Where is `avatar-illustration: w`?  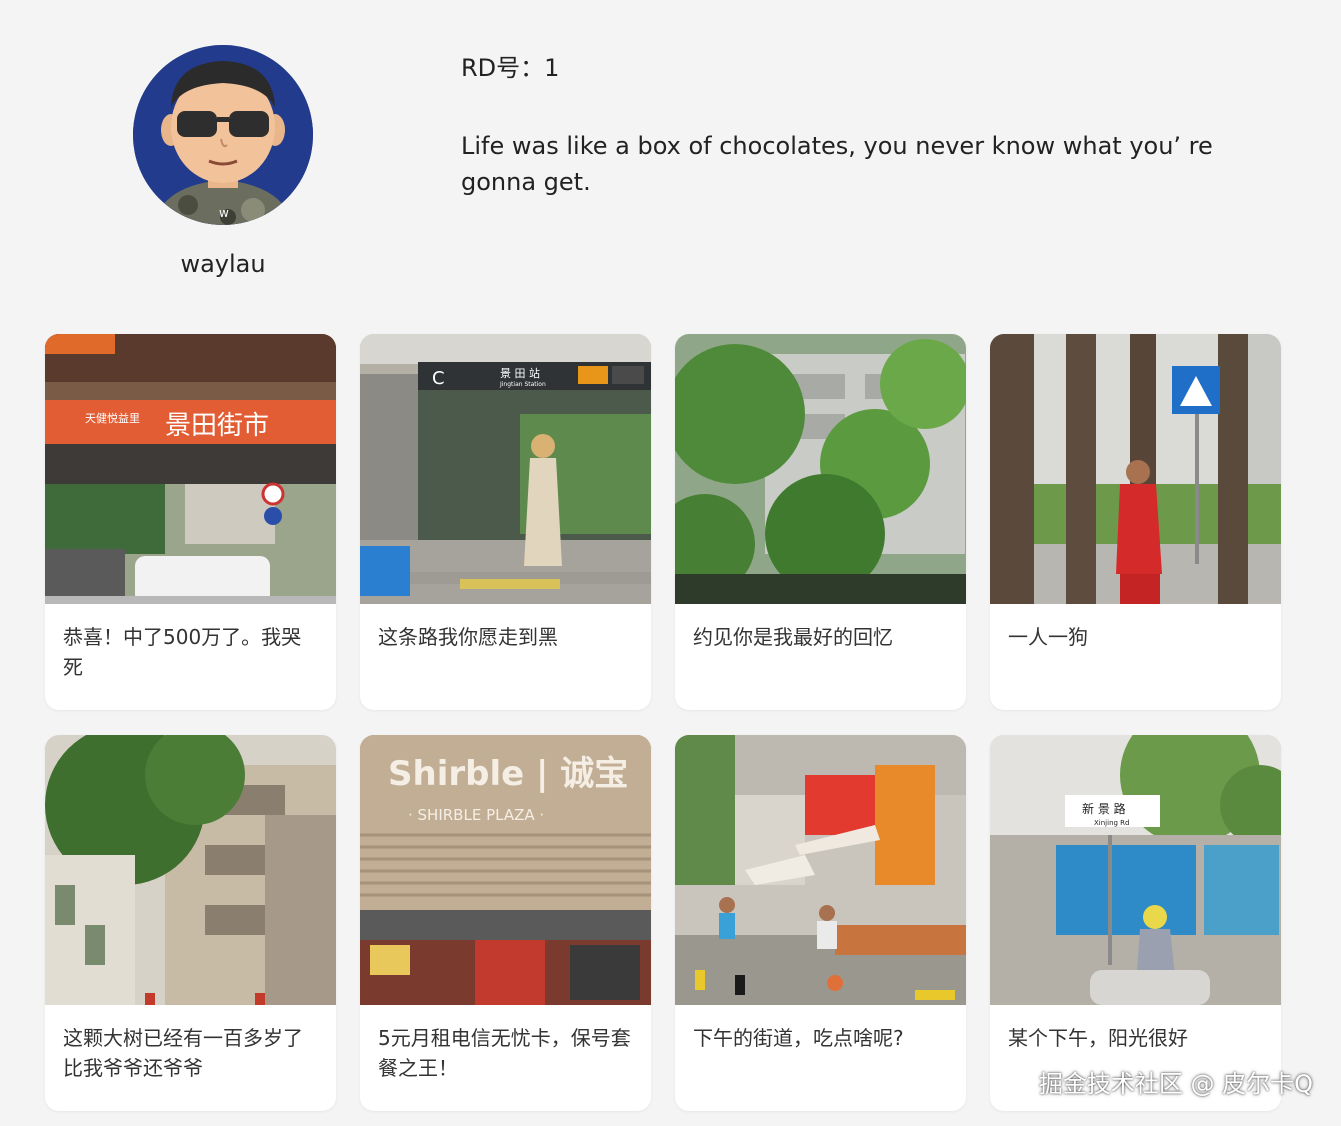 avatar-illustration: w is located at coordinates (223, 135).